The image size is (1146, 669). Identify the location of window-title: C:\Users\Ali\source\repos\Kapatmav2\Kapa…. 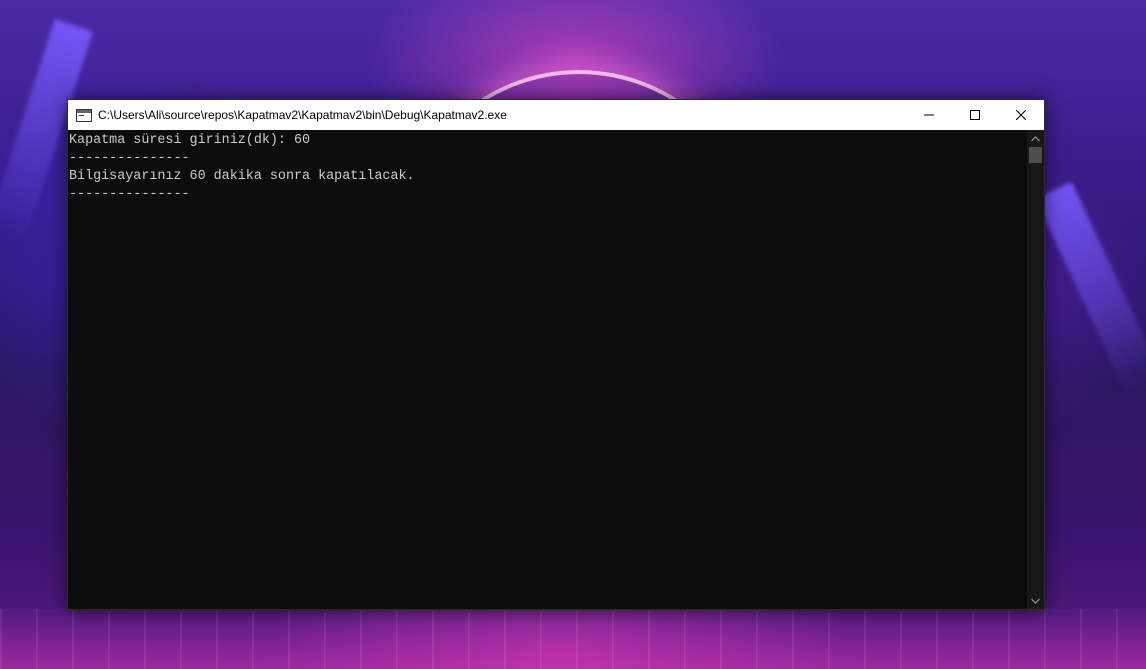
(302, 115).